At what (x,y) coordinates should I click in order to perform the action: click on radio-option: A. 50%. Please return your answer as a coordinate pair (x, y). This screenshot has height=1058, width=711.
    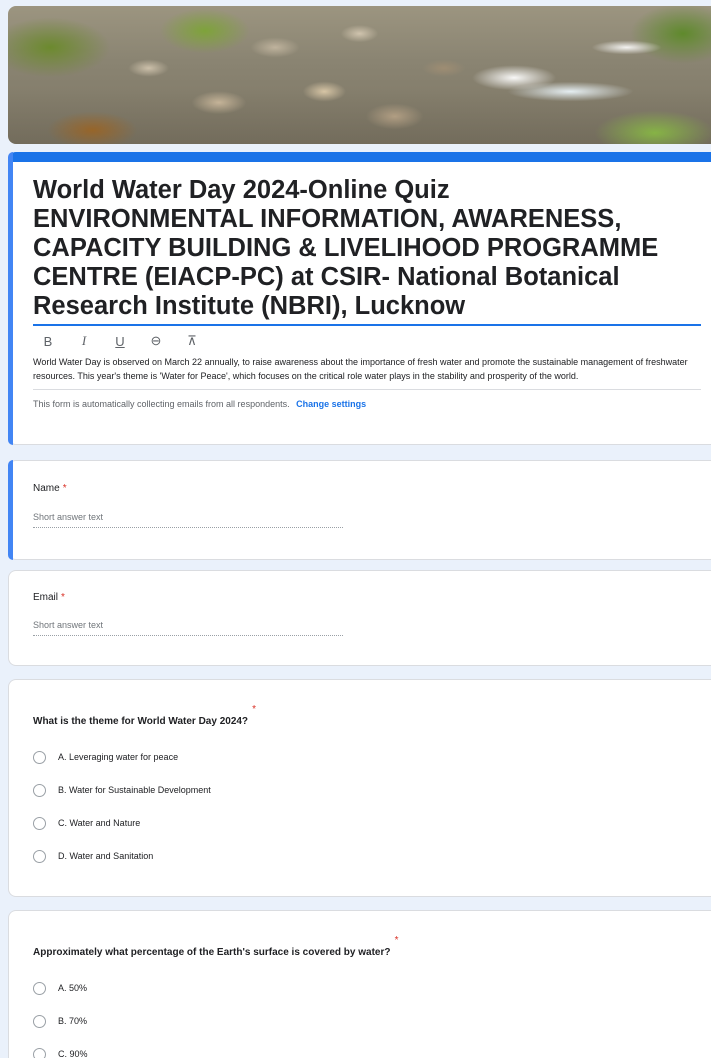
    Looking at the image, I should click on (362, 988).